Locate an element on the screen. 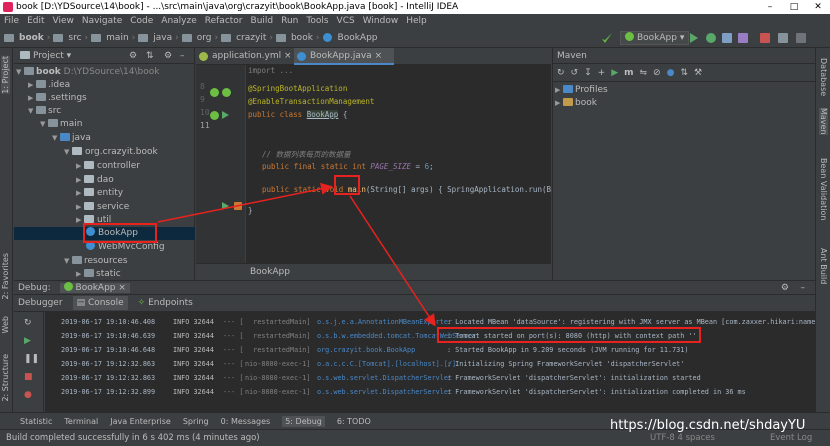  nav-crumb: org is located at coordinates (204, 38).